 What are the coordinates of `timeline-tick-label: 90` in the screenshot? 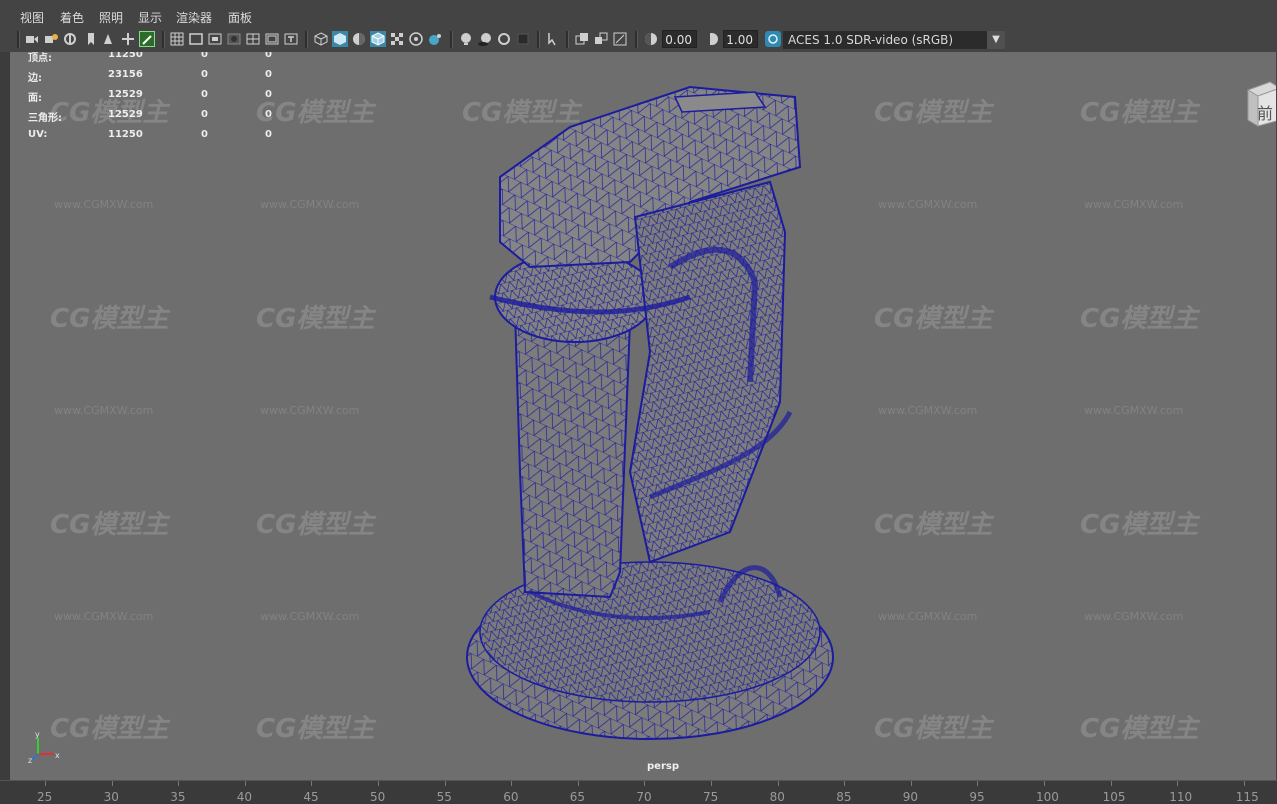 It's located at (910, 797).